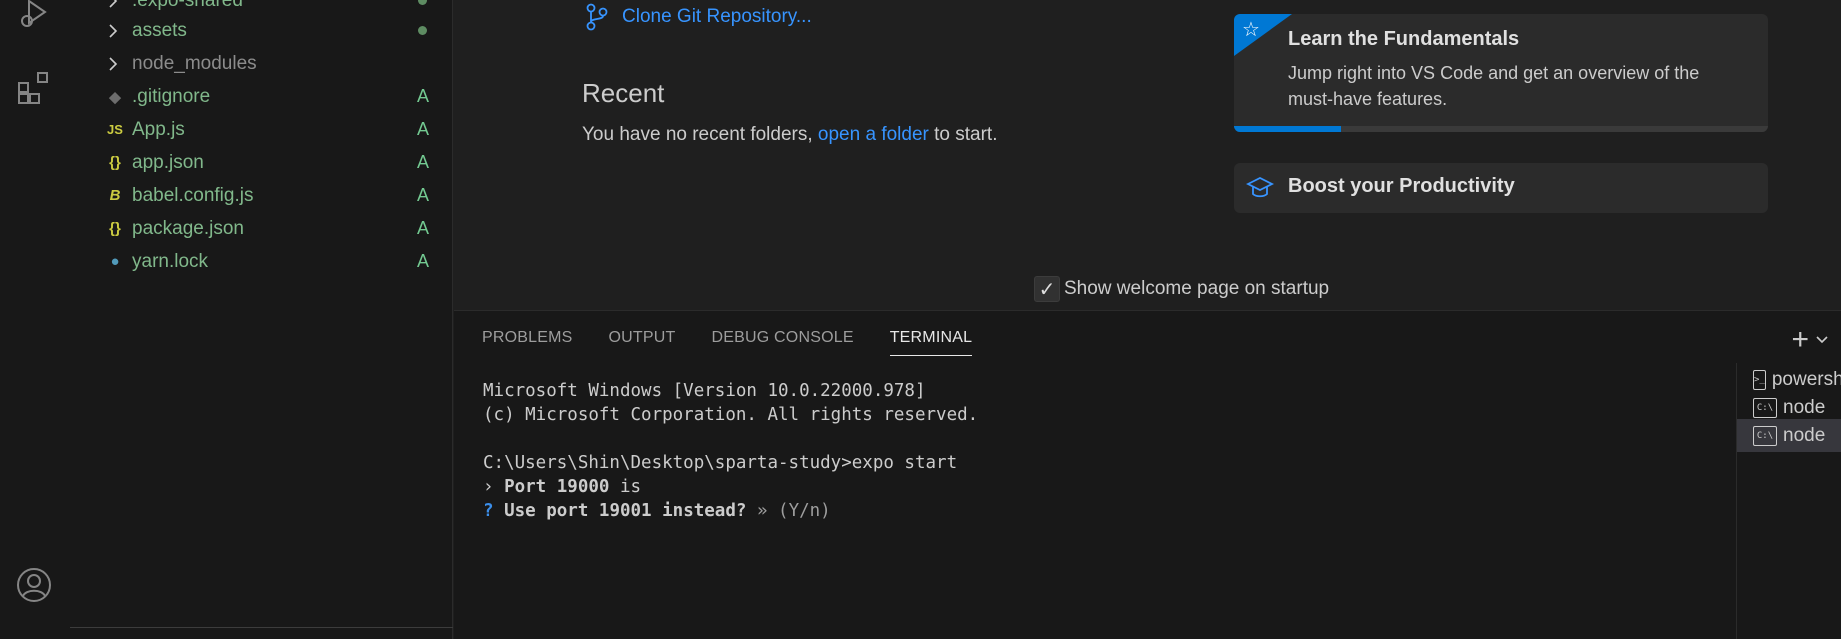  Describe the element at coordinates (488, 511) in the screenshot. I see `question-mark: ?` at that location.